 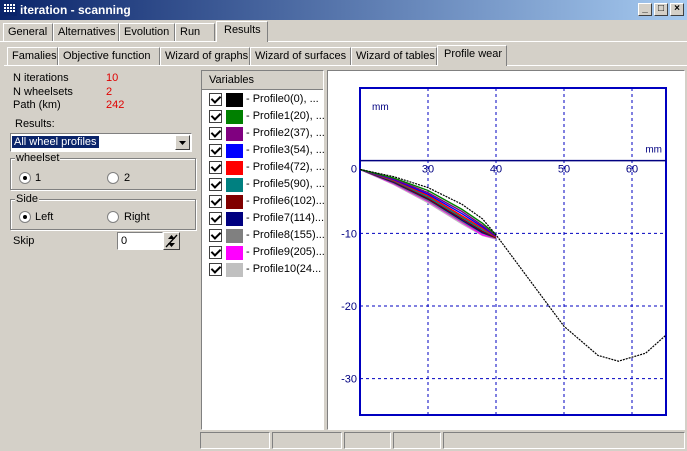 What do you see at coordinates (103, 211) in the screenshot?
I see `side-group: Side Left Right` at bounding box center [103, 211].